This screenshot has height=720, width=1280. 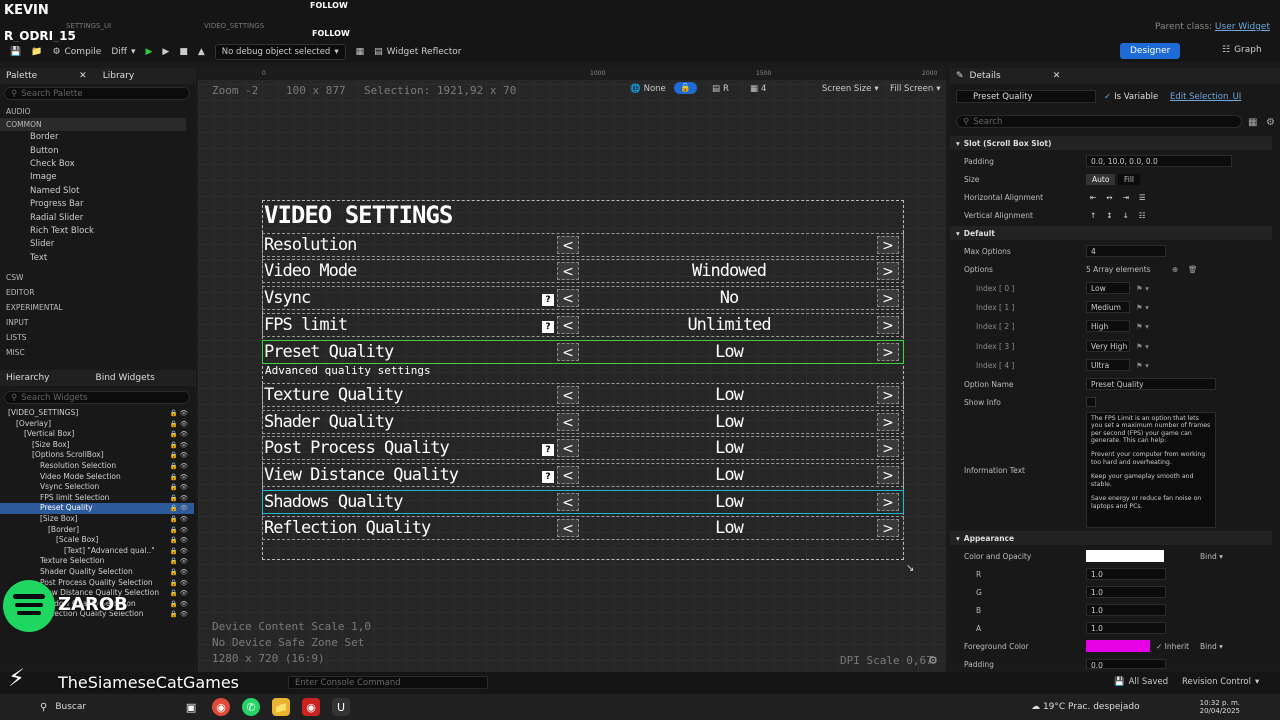 What do you see at coordinates (1125, 556) in the screenshot?
I see `color-swatch-white` at bounding box center [1125, 556].